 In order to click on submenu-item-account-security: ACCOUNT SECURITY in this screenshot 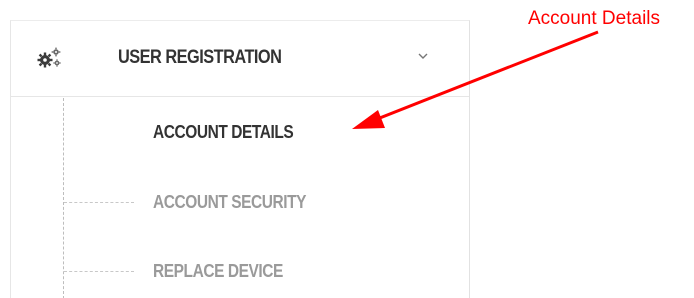, I will do `click(230, 202)`.